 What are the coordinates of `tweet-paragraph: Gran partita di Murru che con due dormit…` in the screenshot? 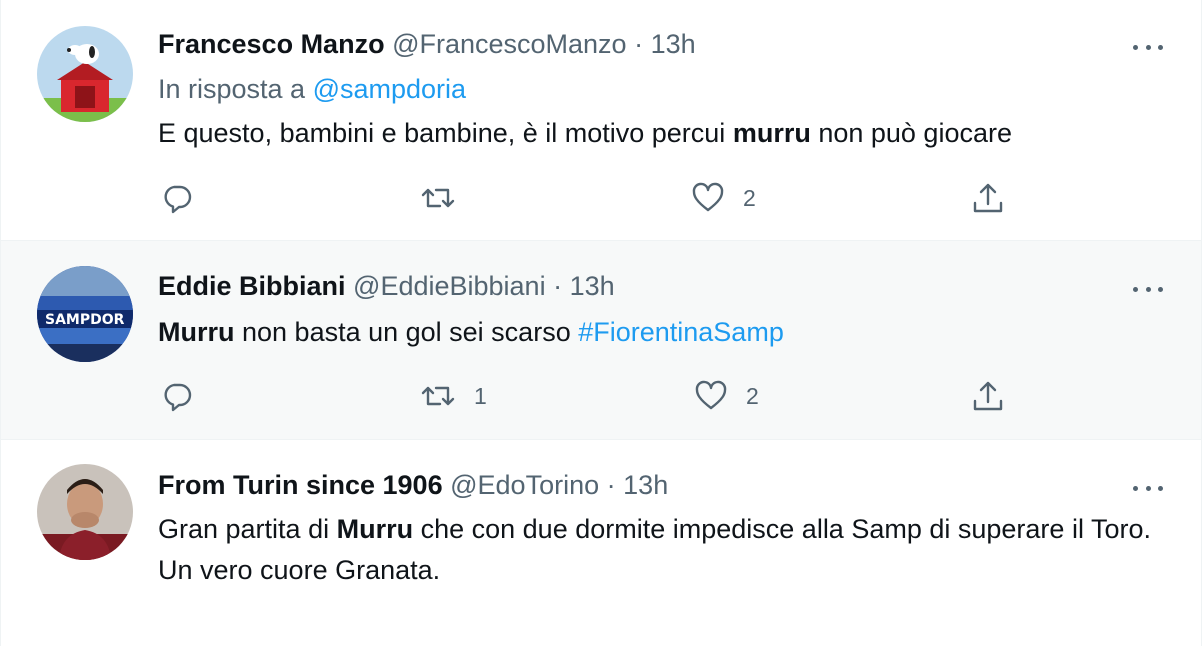 It's located at (663, 529).